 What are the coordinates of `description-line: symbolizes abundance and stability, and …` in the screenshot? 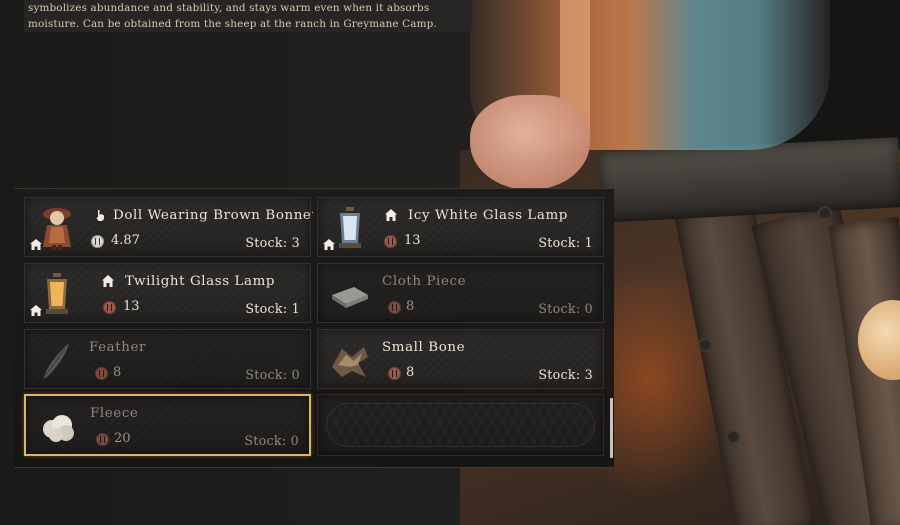 It's located at (229, 8).